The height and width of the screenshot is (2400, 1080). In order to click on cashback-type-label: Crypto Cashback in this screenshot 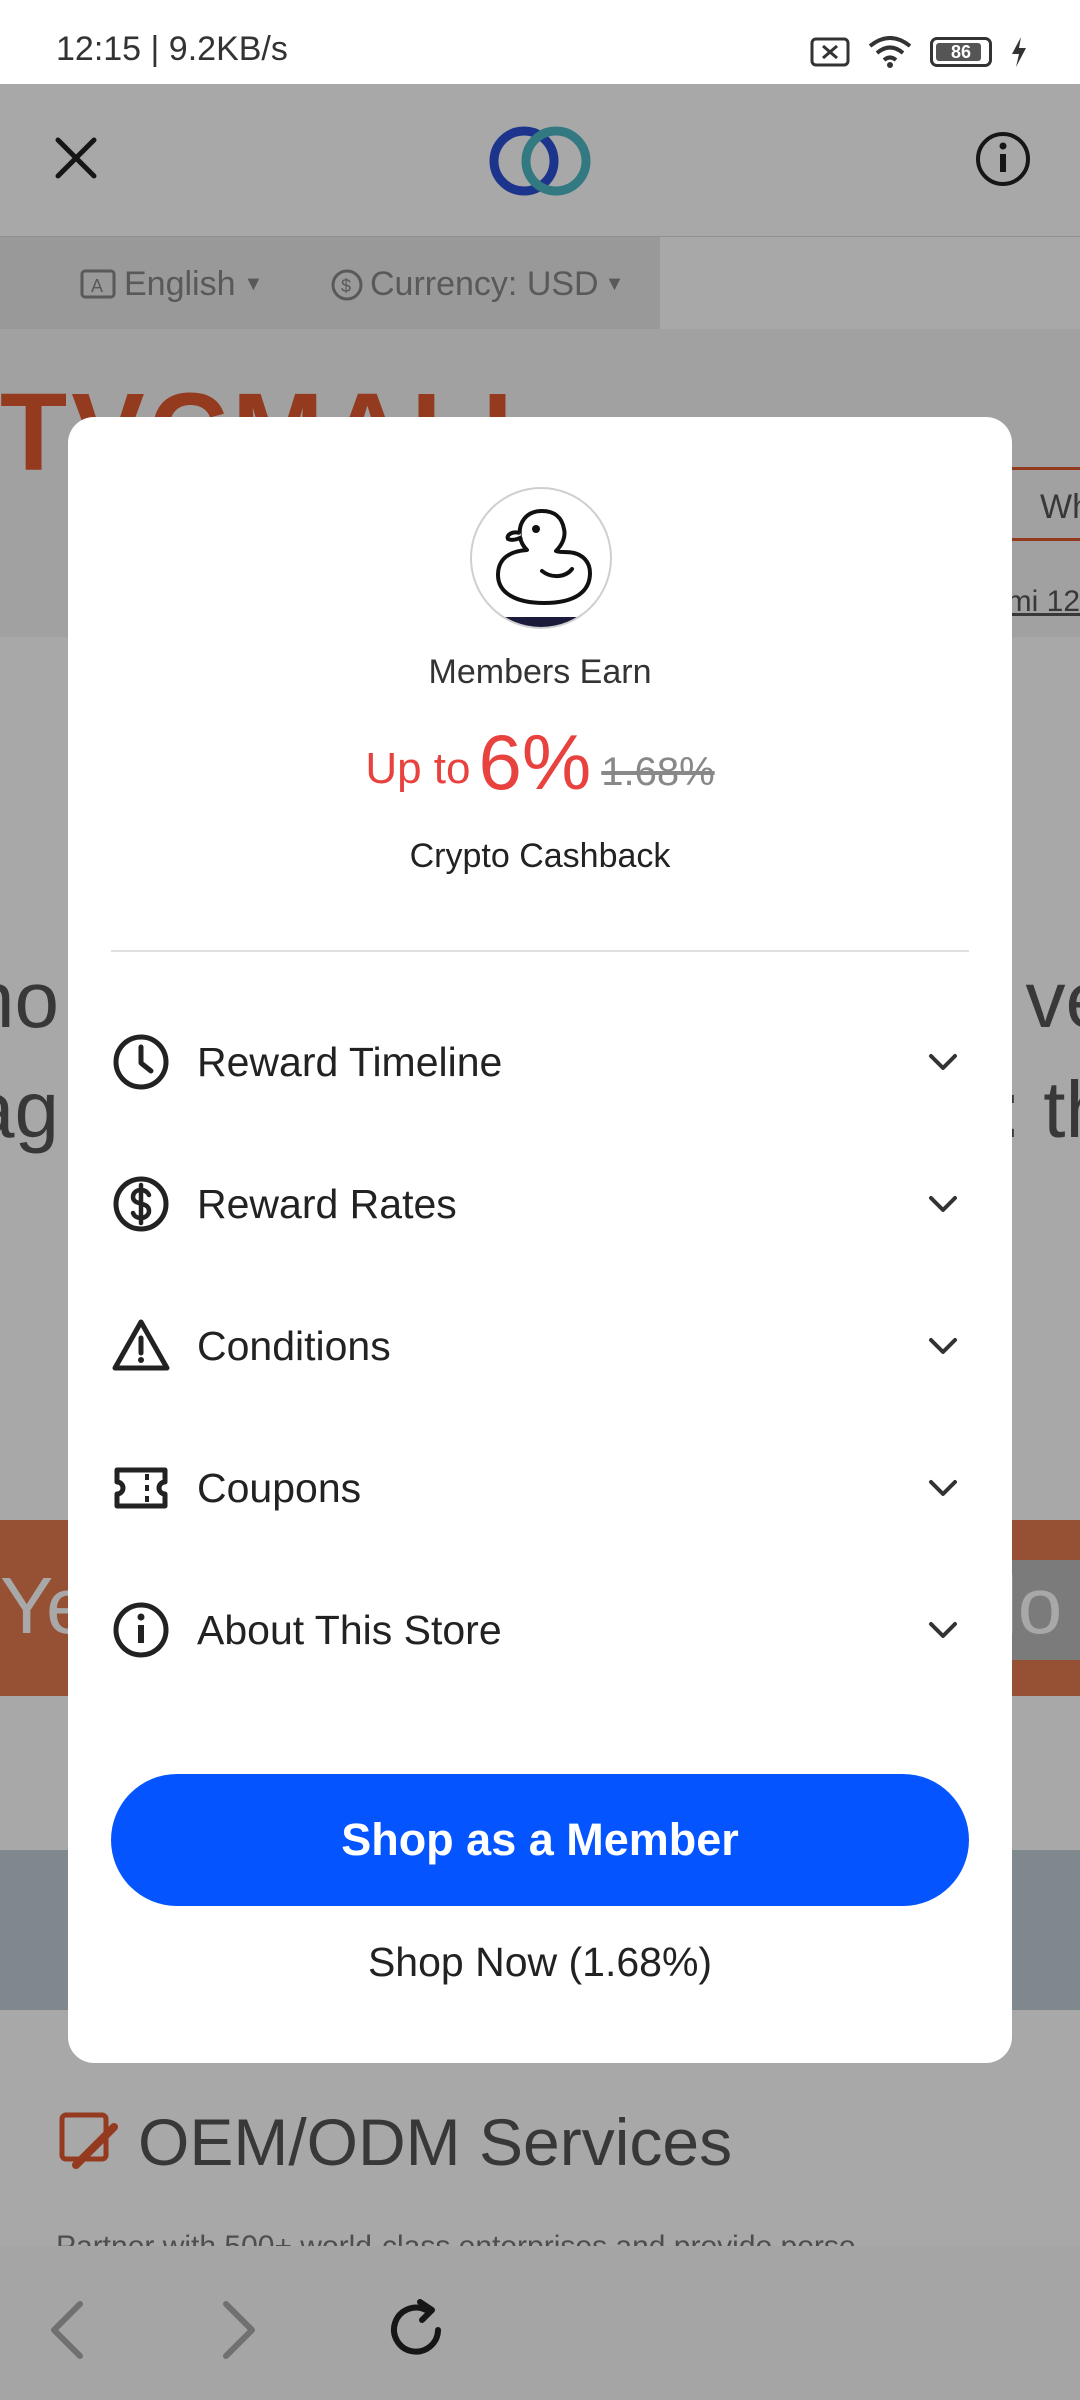, I will do `click(540, 856)`.